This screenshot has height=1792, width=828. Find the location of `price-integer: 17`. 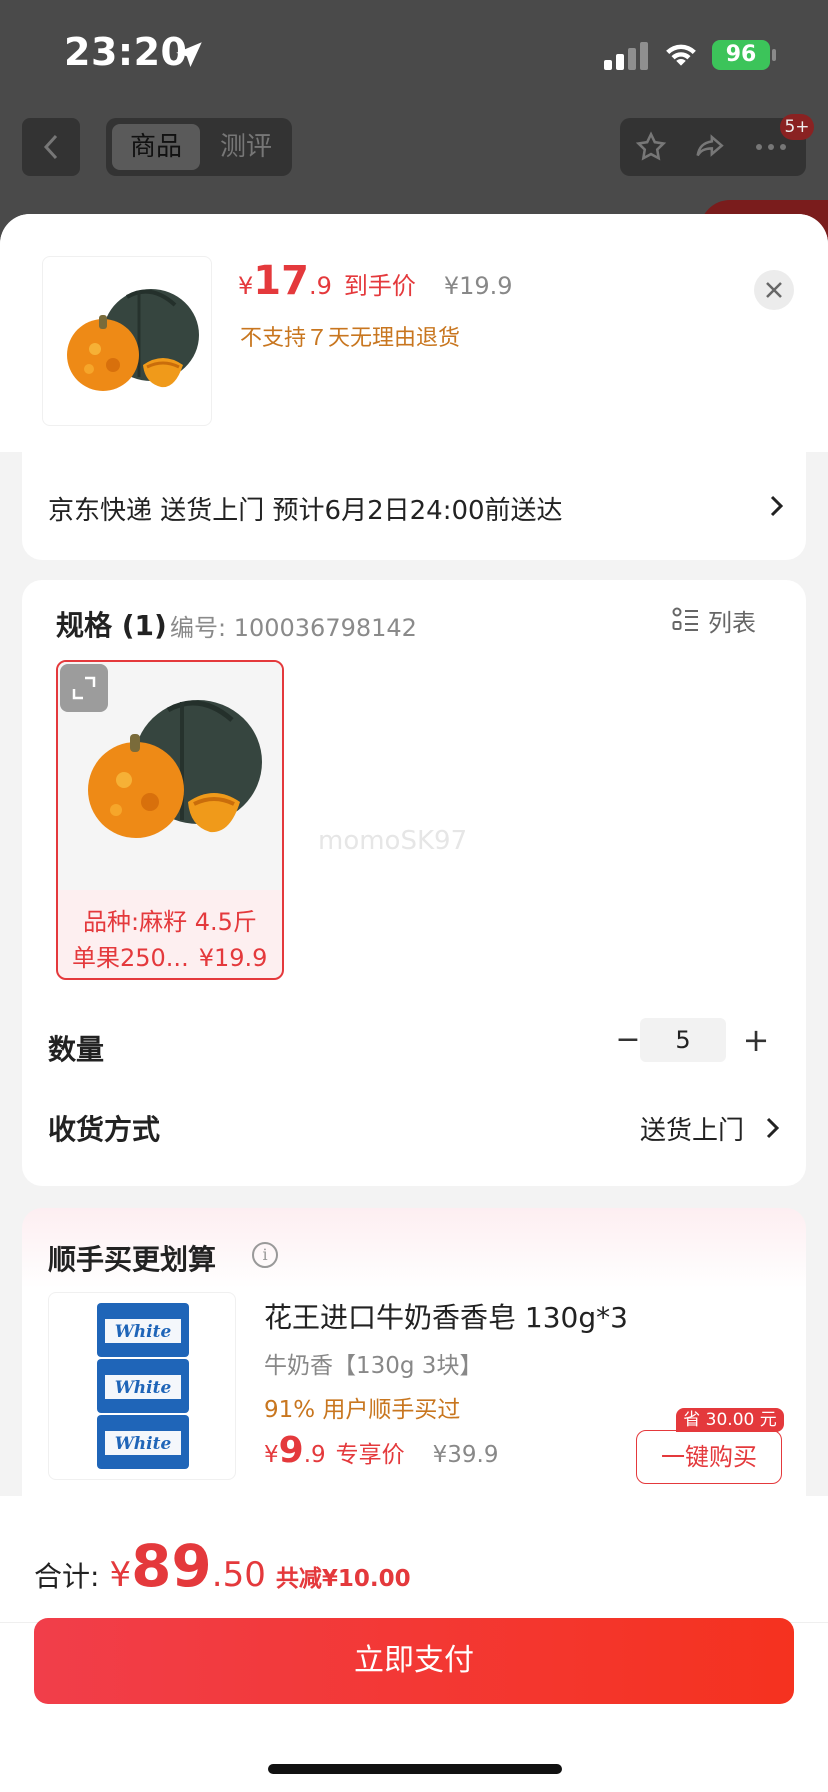

price-integer: 17 is located at coordinates (281, 281).